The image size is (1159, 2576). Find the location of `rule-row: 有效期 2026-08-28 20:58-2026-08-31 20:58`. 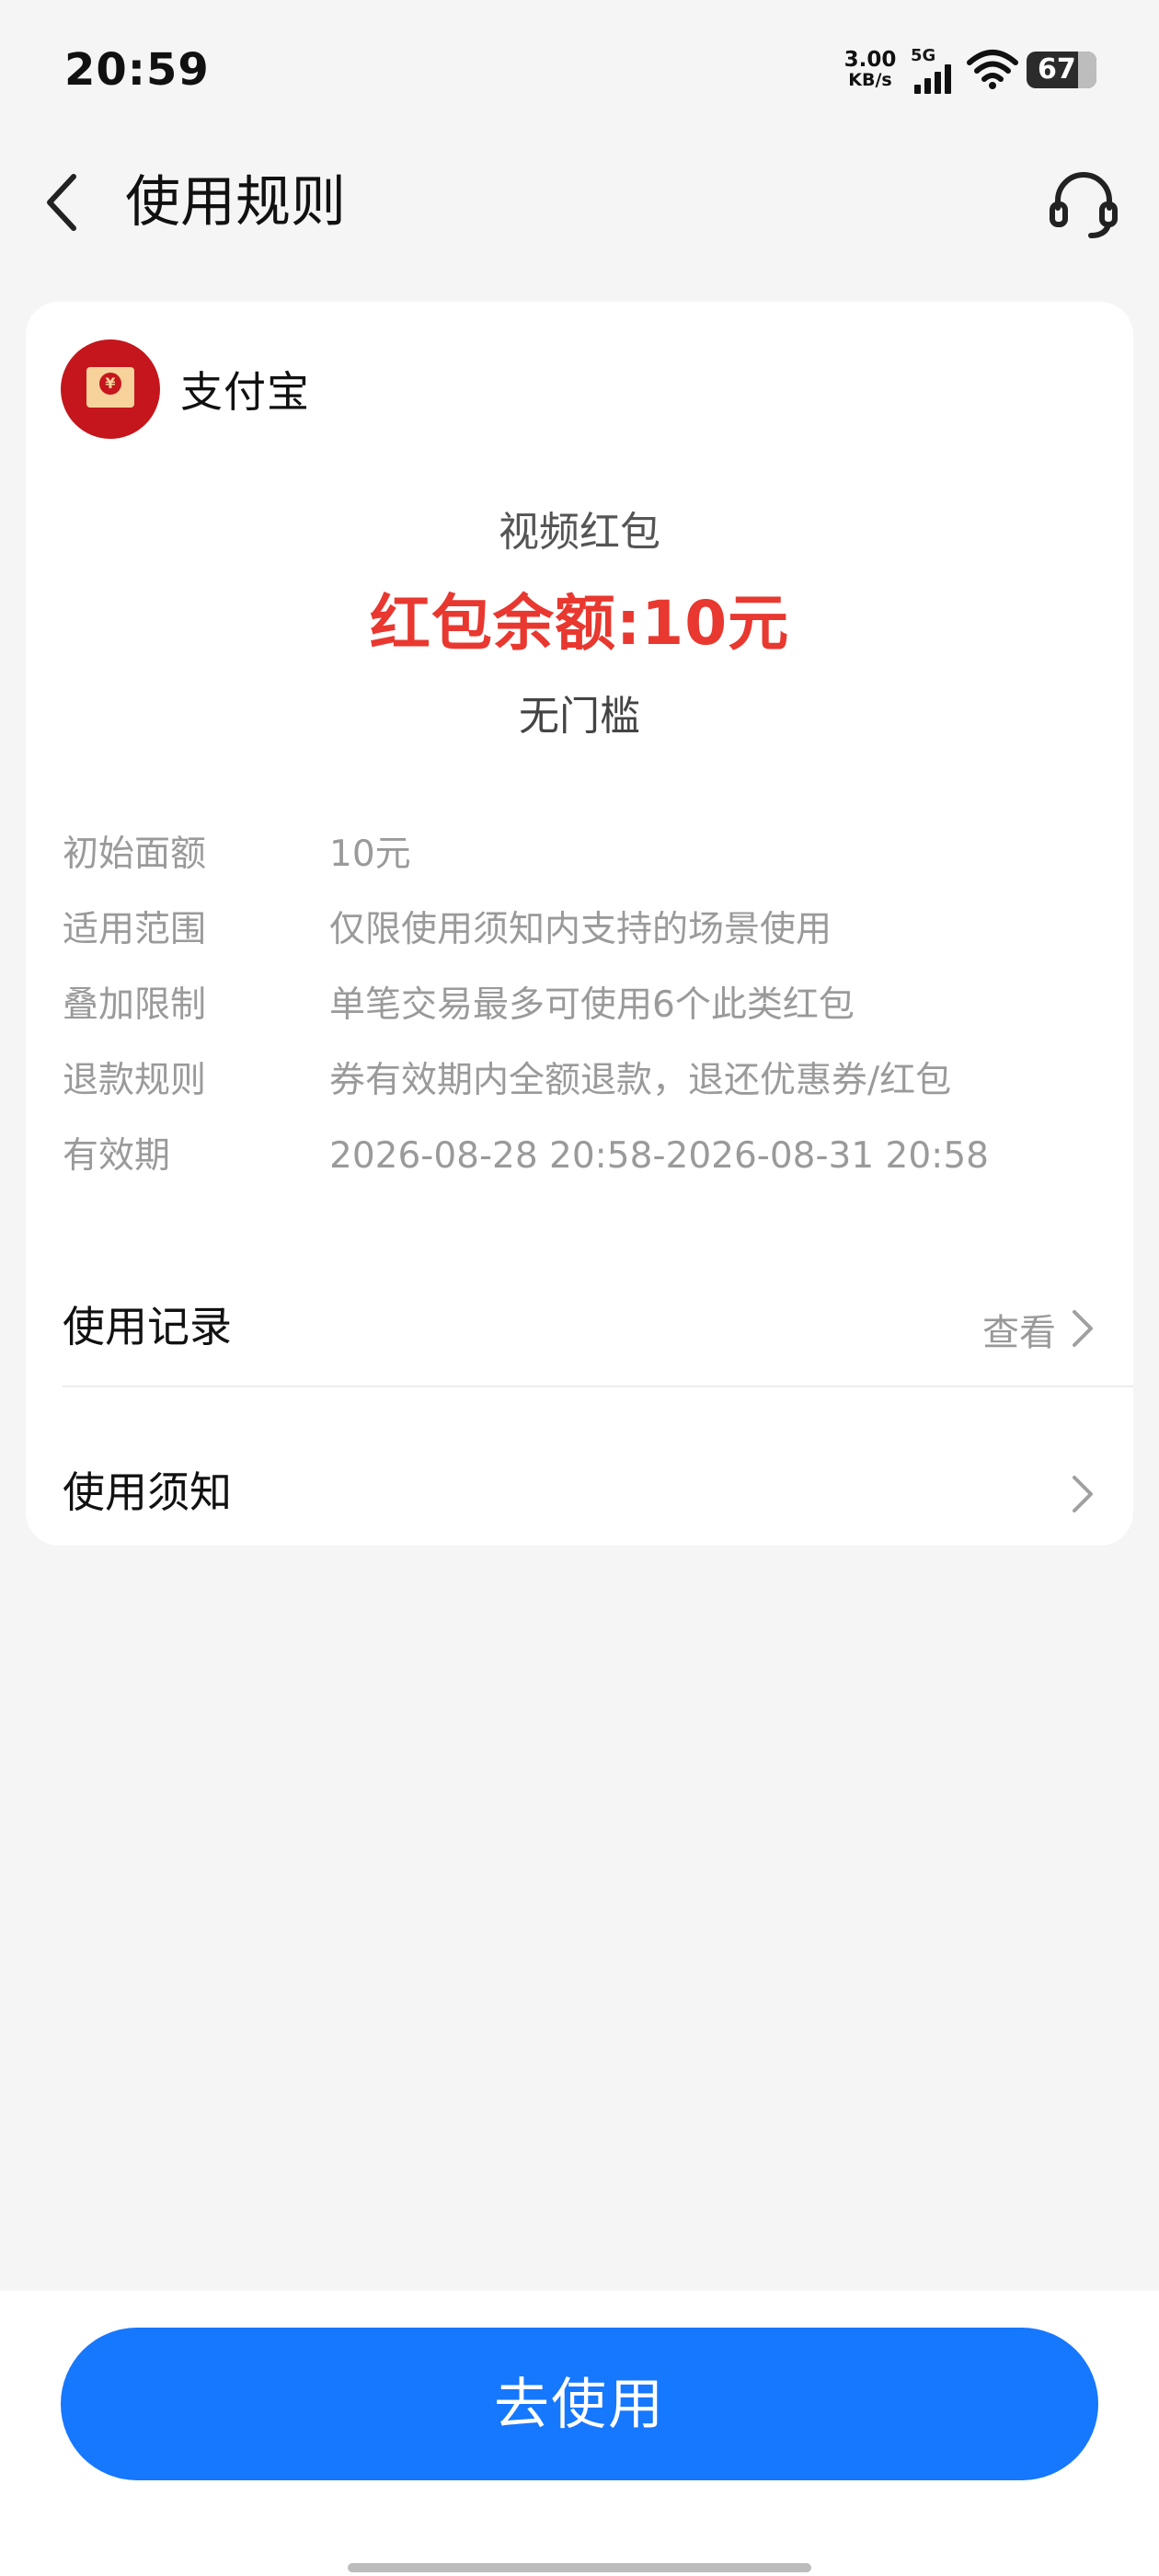

rule-row: 有效期 2026-08-28 20:58-2026-08-31 20:58 is located at coordinates (582, 1156).